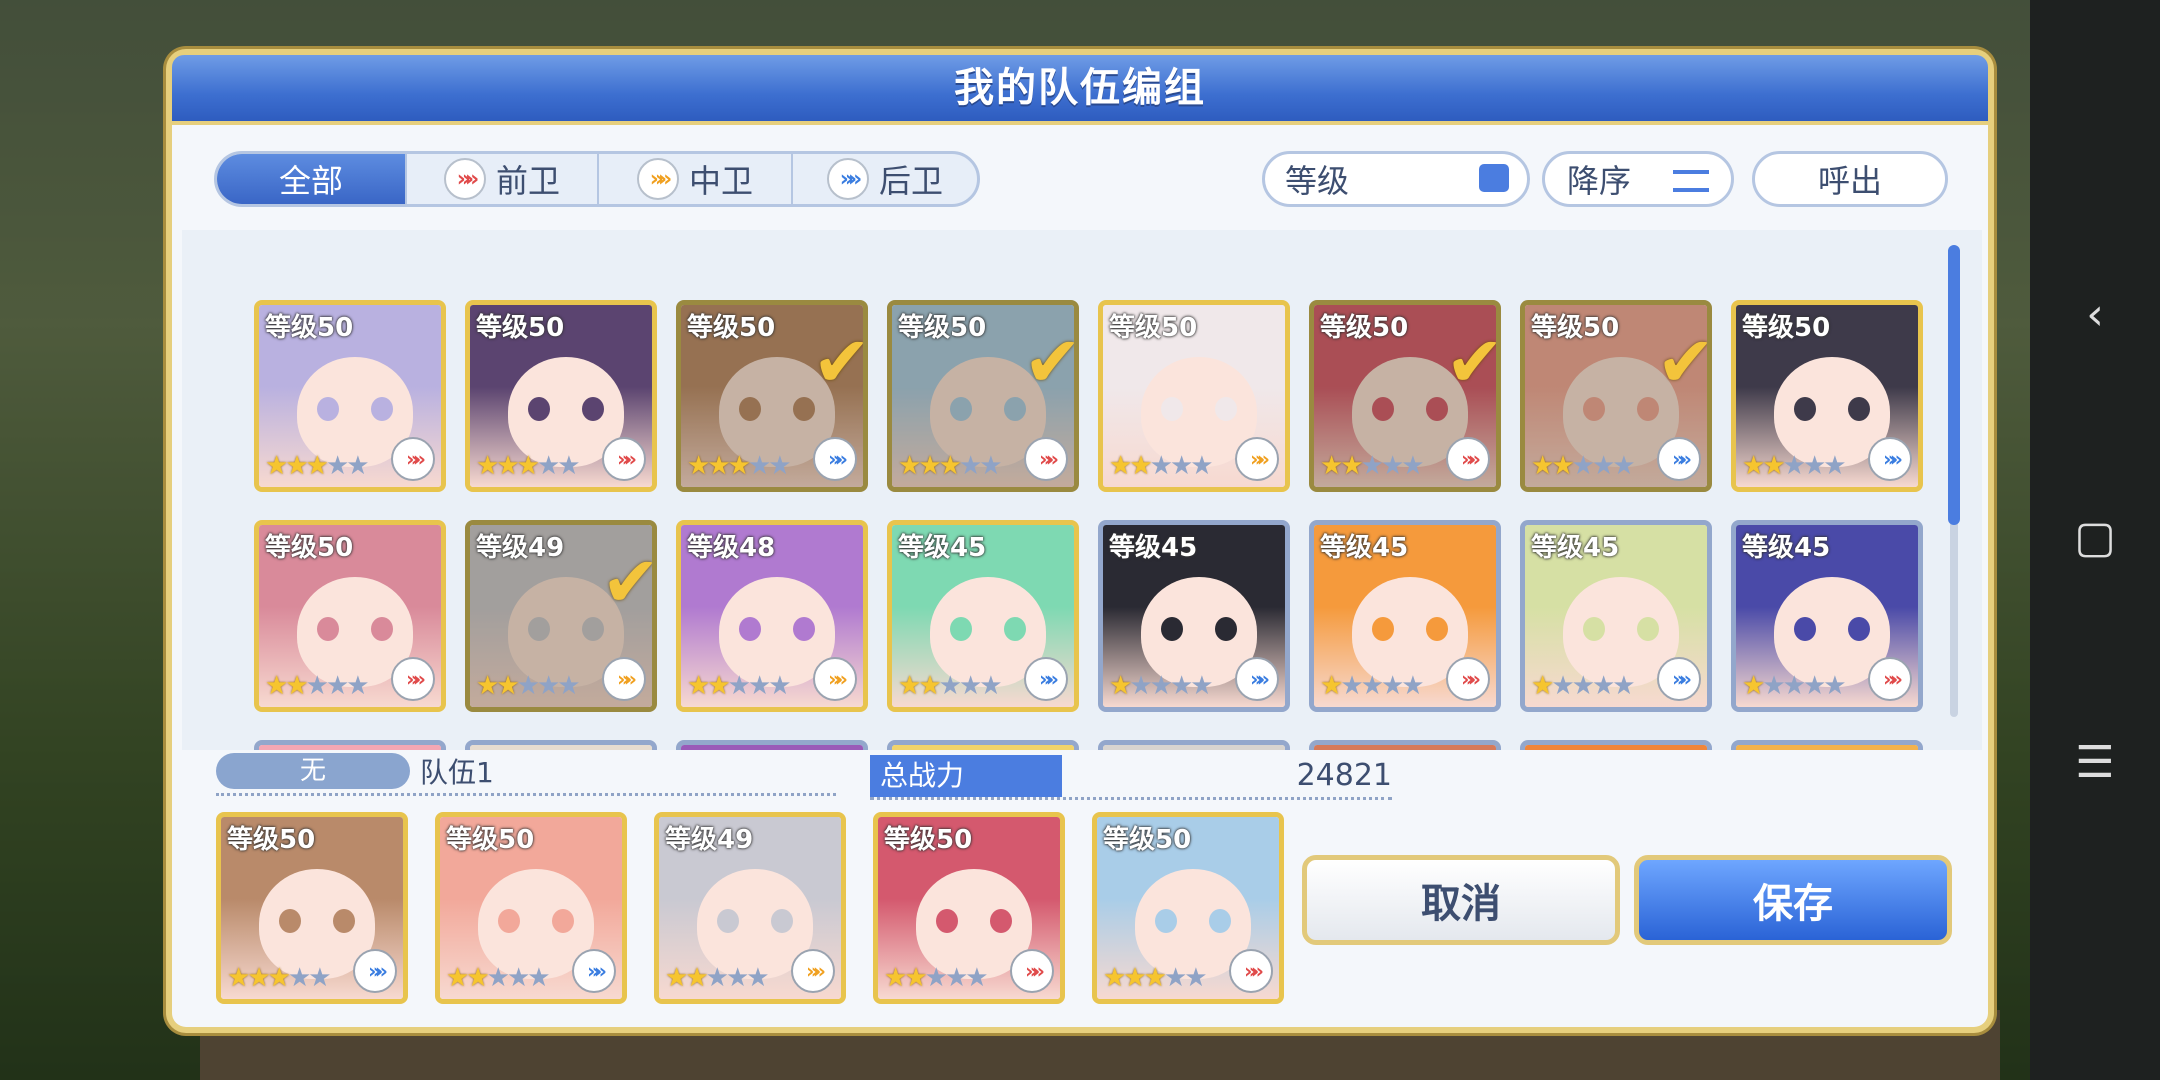  Describe the element at coordinates (1827, 745) in the screenshot. I see `roster-card: 等级21` at that location.